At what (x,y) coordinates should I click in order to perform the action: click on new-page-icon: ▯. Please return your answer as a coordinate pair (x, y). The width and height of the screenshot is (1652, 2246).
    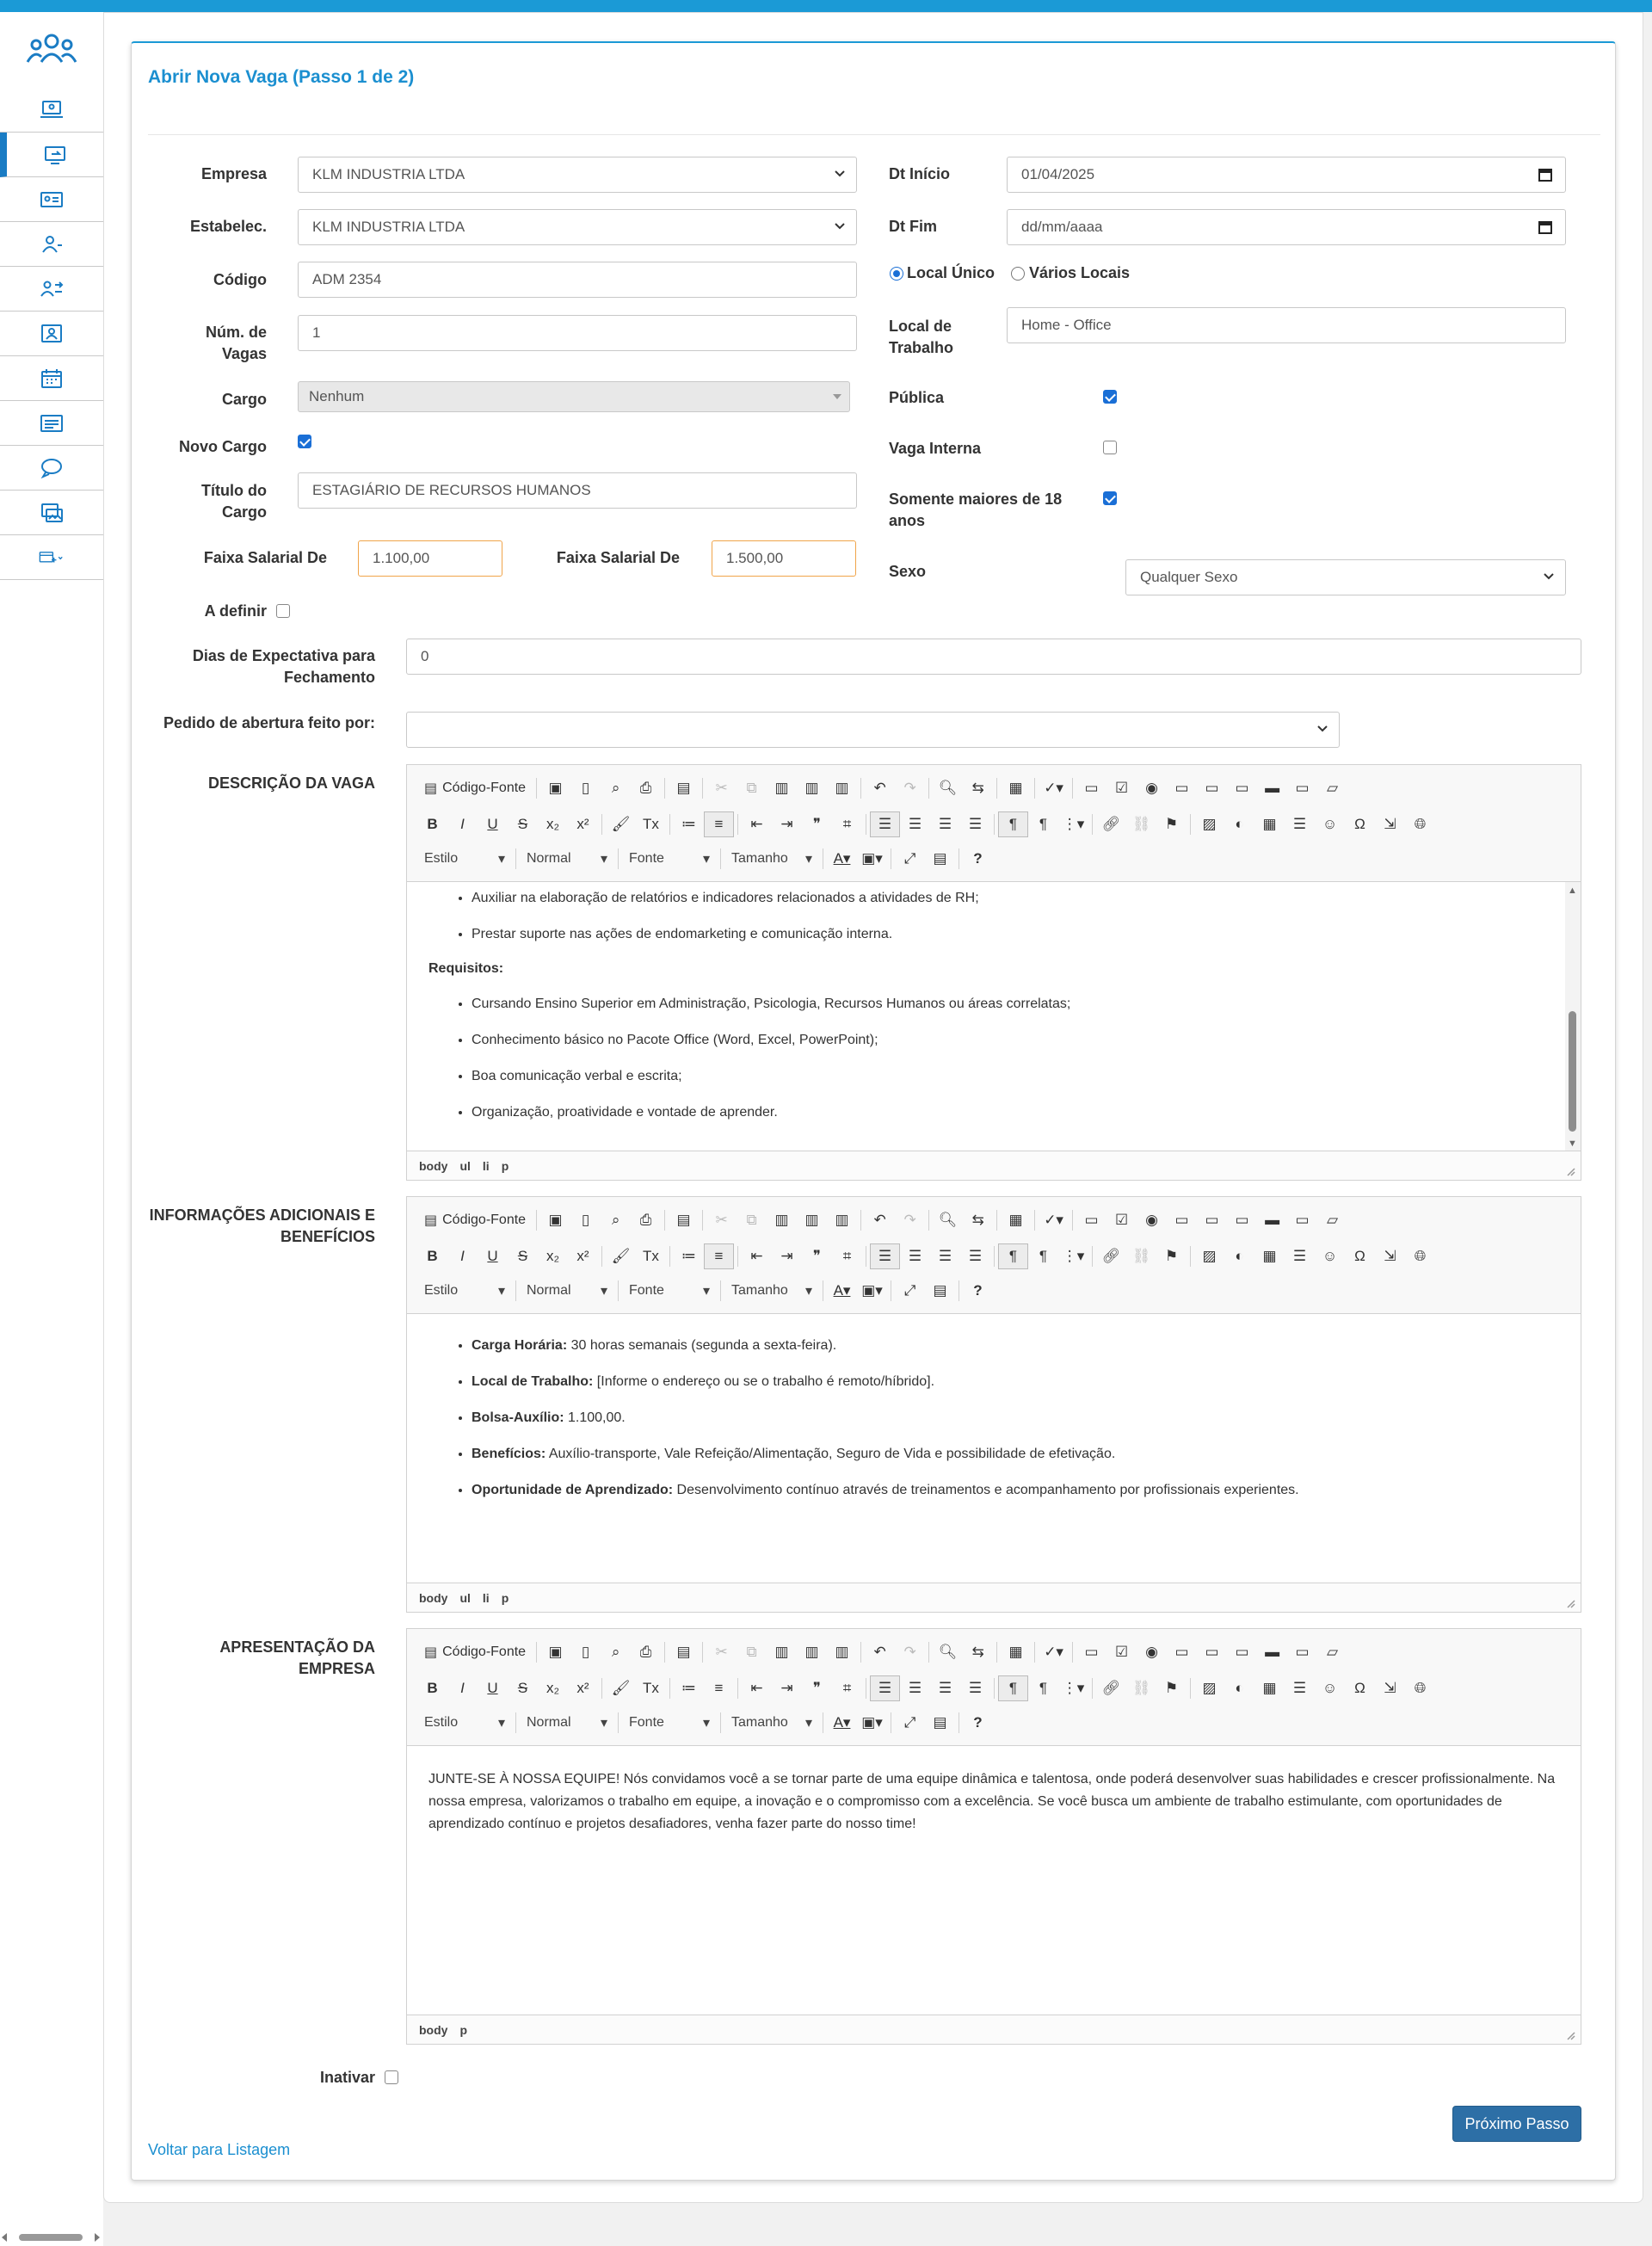
    Looking at the image, I should click on (585, 1652).